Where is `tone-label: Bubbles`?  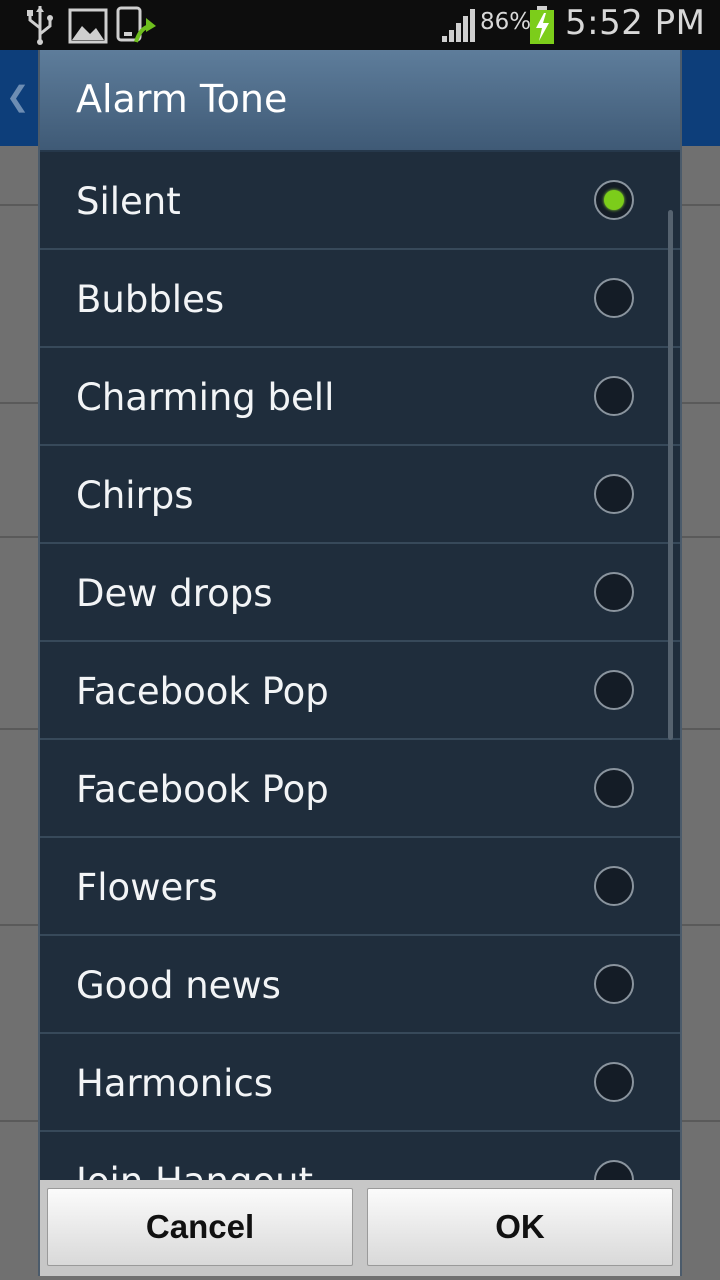 tone-label: Bubbles is located at coordinates (150, 299).